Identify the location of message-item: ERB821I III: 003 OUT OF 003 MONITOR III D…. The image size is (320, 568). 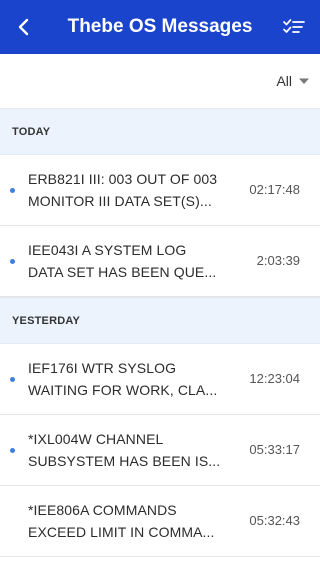
(160, 190).